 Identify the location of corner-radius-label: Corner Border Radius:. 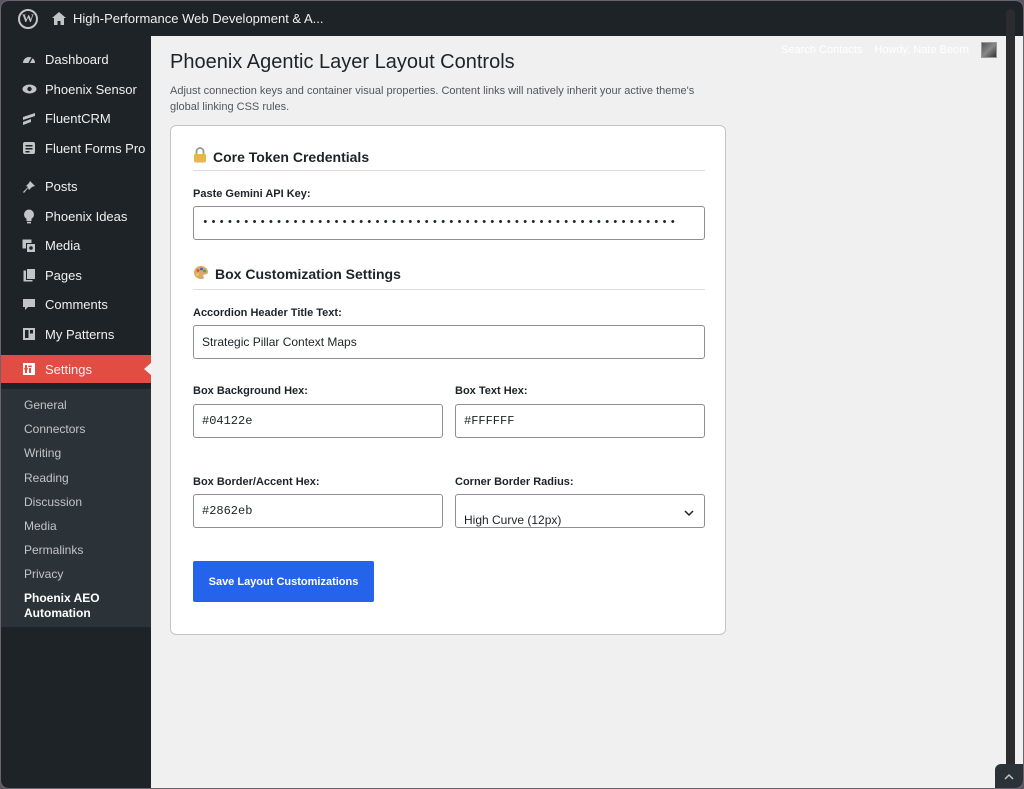
(514, 482).